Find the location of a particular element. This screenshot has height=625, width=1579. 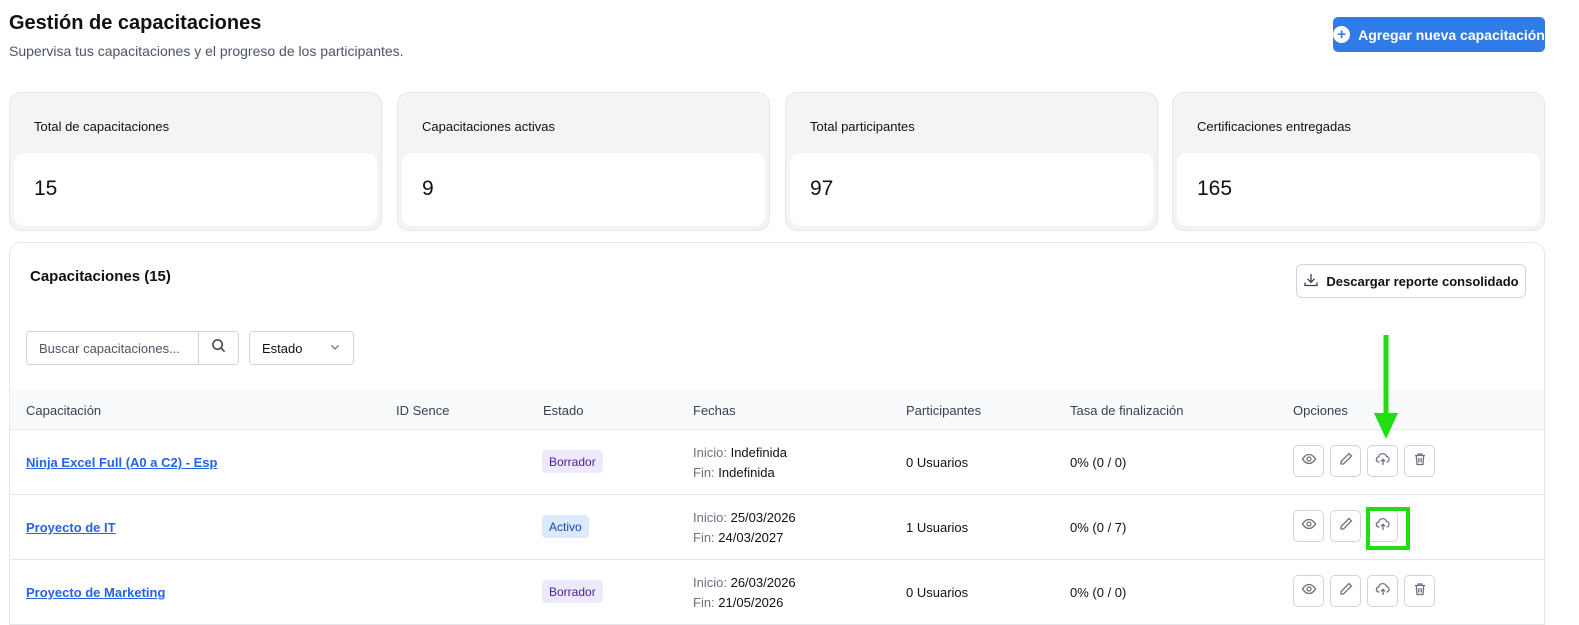

search-button is located at coordinates (218, 348).